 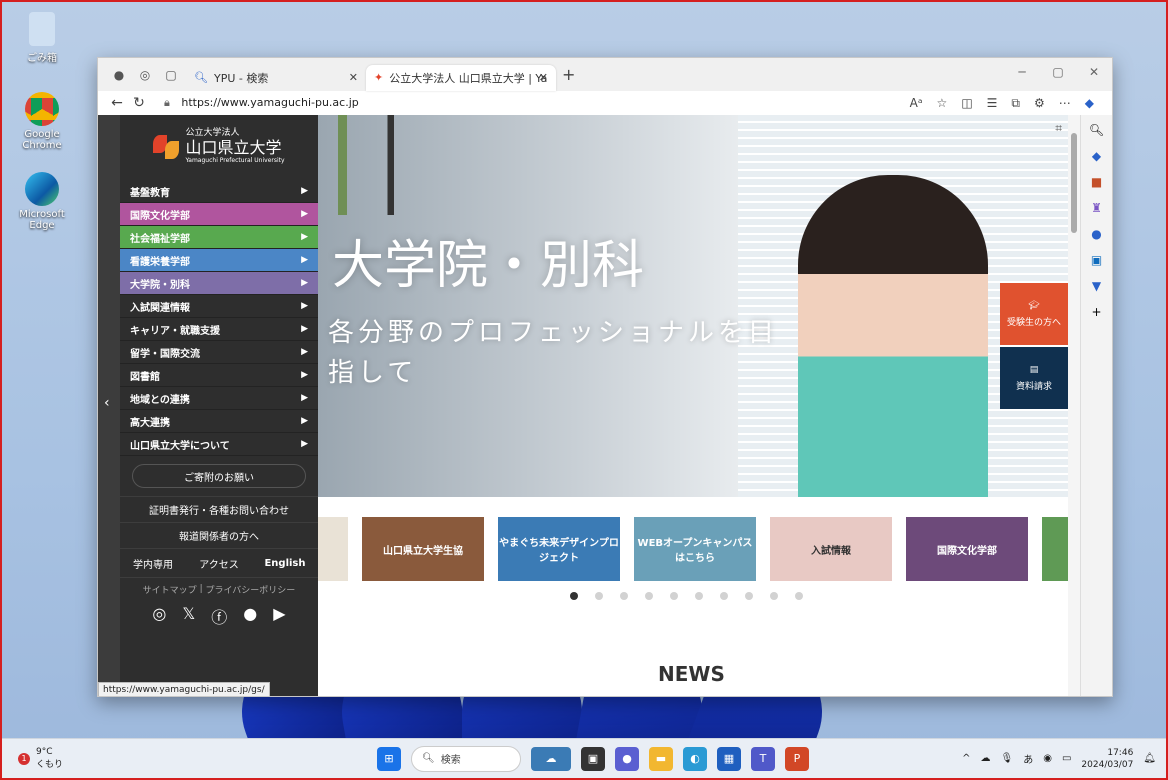 What do you see at coordinates (250, 616) in the screenshot?
I see `line-icon: ●` at bounding box center [250, 616].